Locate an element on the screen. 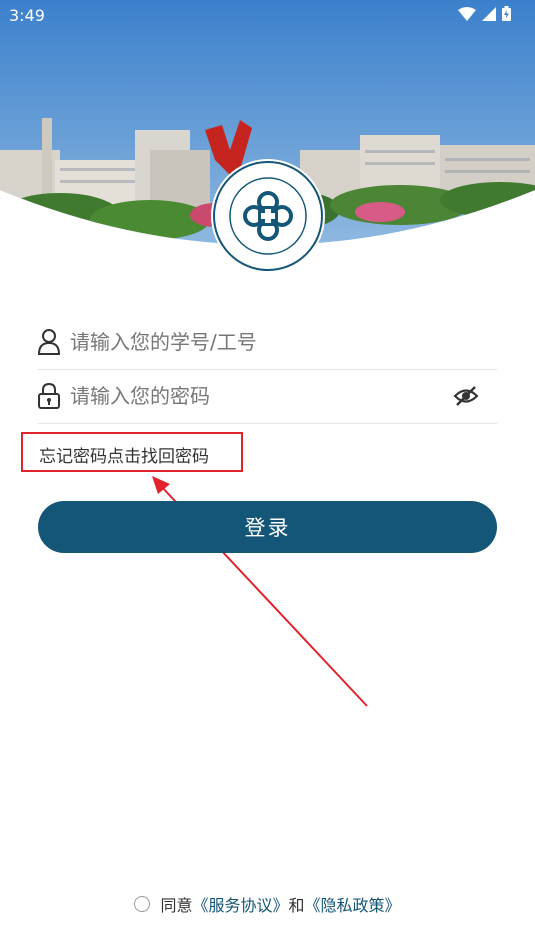 This screenshot has width=535, height=951. college-logo is located at coordinates (268, 216).